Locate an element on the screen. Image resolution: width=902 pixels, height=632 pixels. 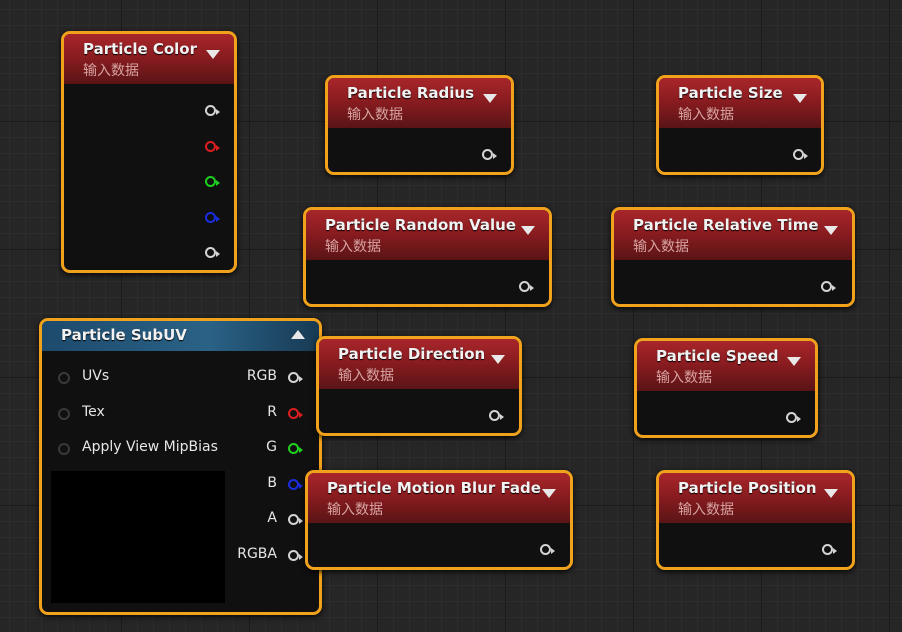
node-particle-direction: Particle Direction 输入数据 is located at coordinates (419, 386).